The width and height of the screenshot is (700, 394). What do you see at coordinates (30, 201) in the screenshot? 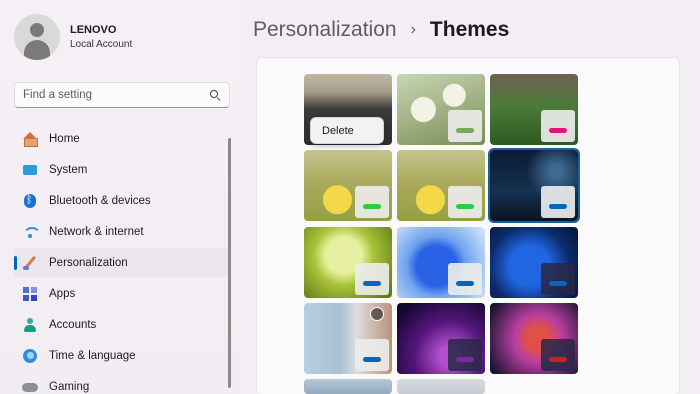
I see `bluetooth-icon` at bounding box center [30, 201].